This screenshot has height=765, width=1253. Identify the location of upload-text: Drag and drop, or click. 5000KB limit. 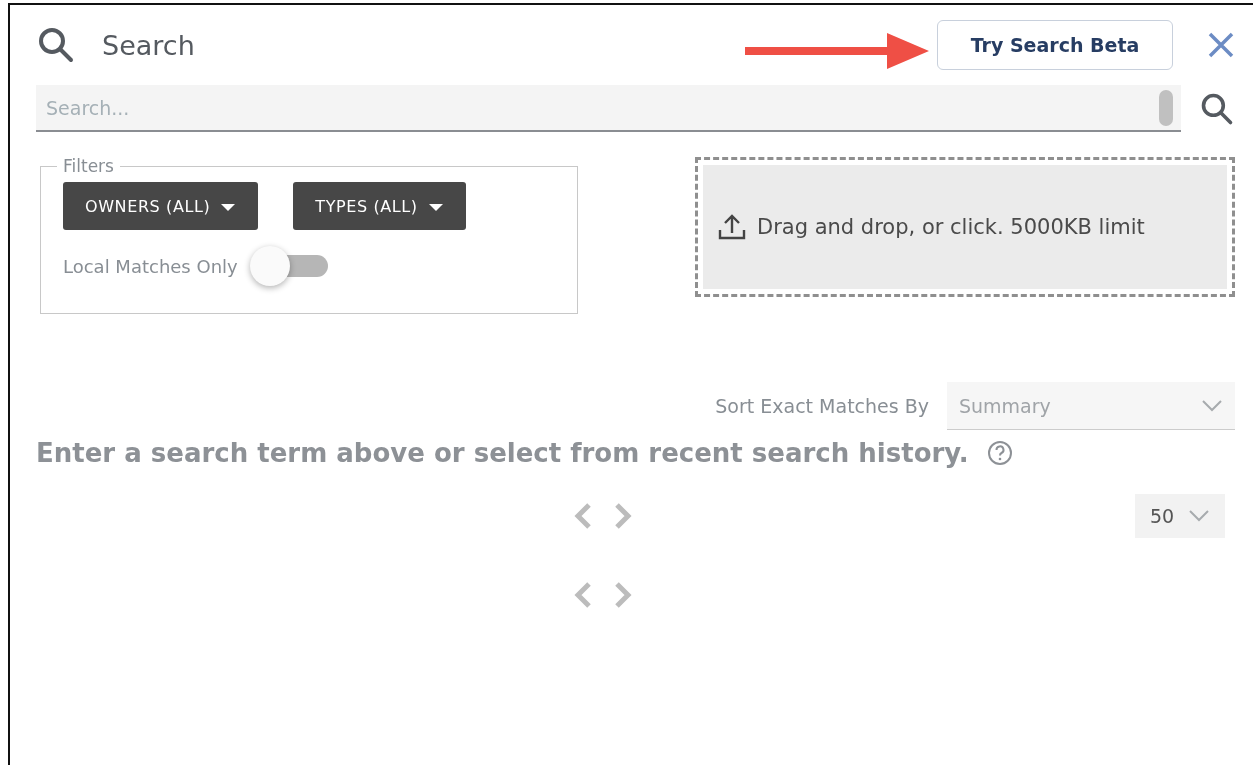
(951, 227).